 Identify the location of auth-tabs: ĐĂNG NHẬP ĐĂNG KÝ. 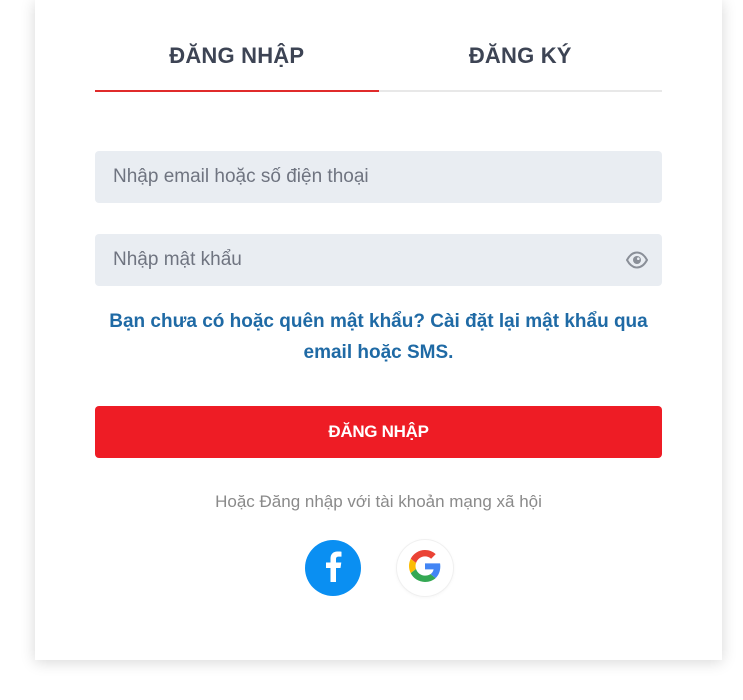
(378, 61).